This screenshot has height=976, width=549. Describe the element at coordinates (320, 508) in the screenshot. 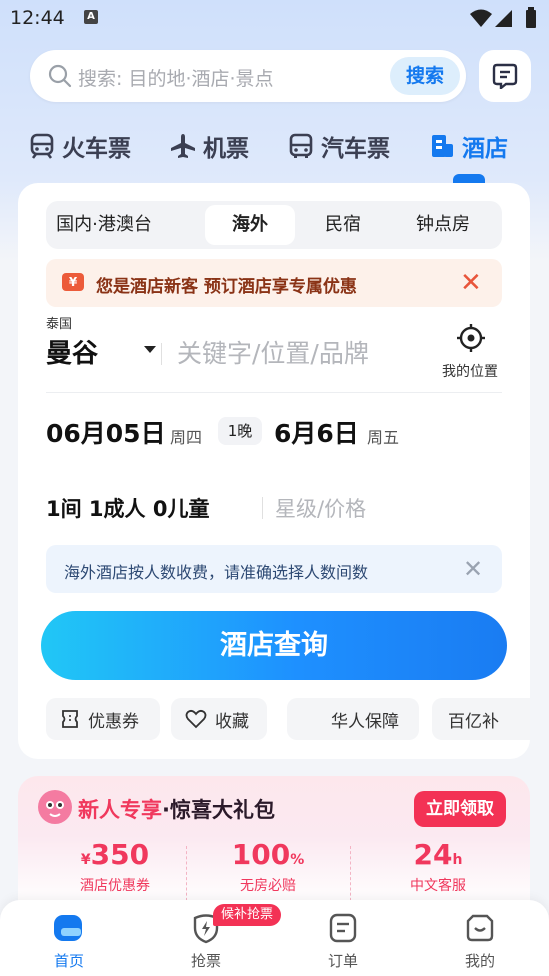

I see `star-price-selector: 星级/价格` at that location.